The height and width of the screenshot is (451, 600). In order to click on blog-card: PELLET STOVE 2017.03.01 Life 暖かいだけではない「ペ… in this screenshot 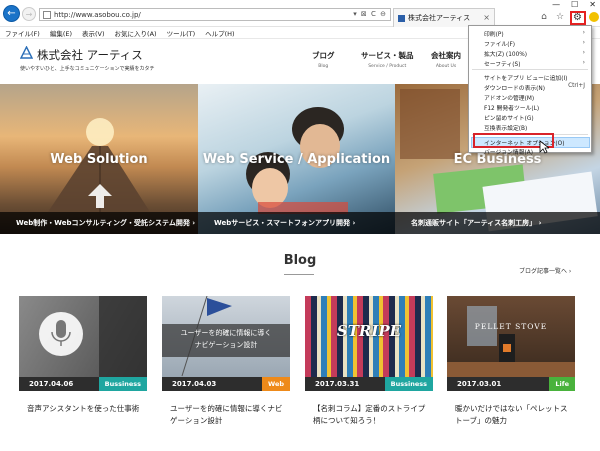, I will do `click(511, 371)`.